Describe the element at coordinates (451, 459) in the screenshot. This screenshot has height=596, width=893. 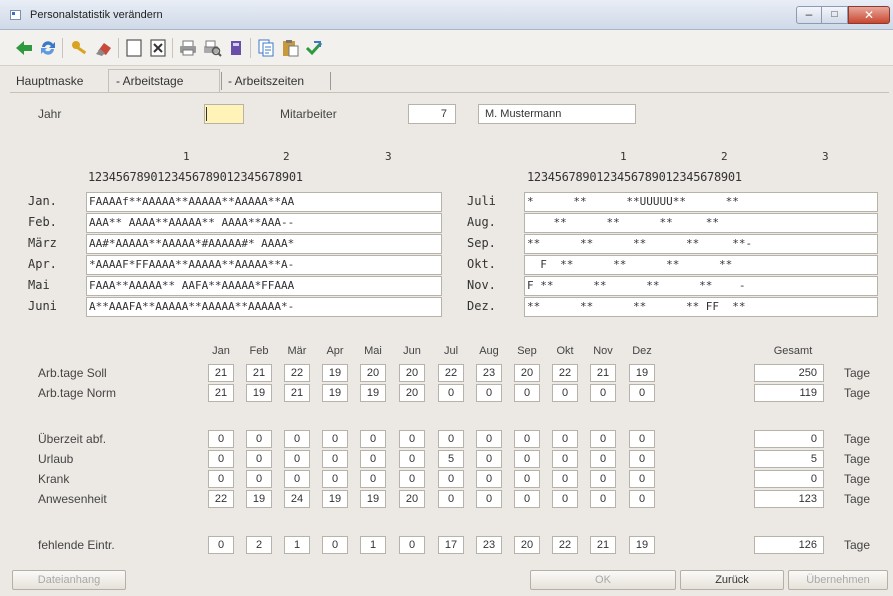
I see `stat-cell: 5` at that location.